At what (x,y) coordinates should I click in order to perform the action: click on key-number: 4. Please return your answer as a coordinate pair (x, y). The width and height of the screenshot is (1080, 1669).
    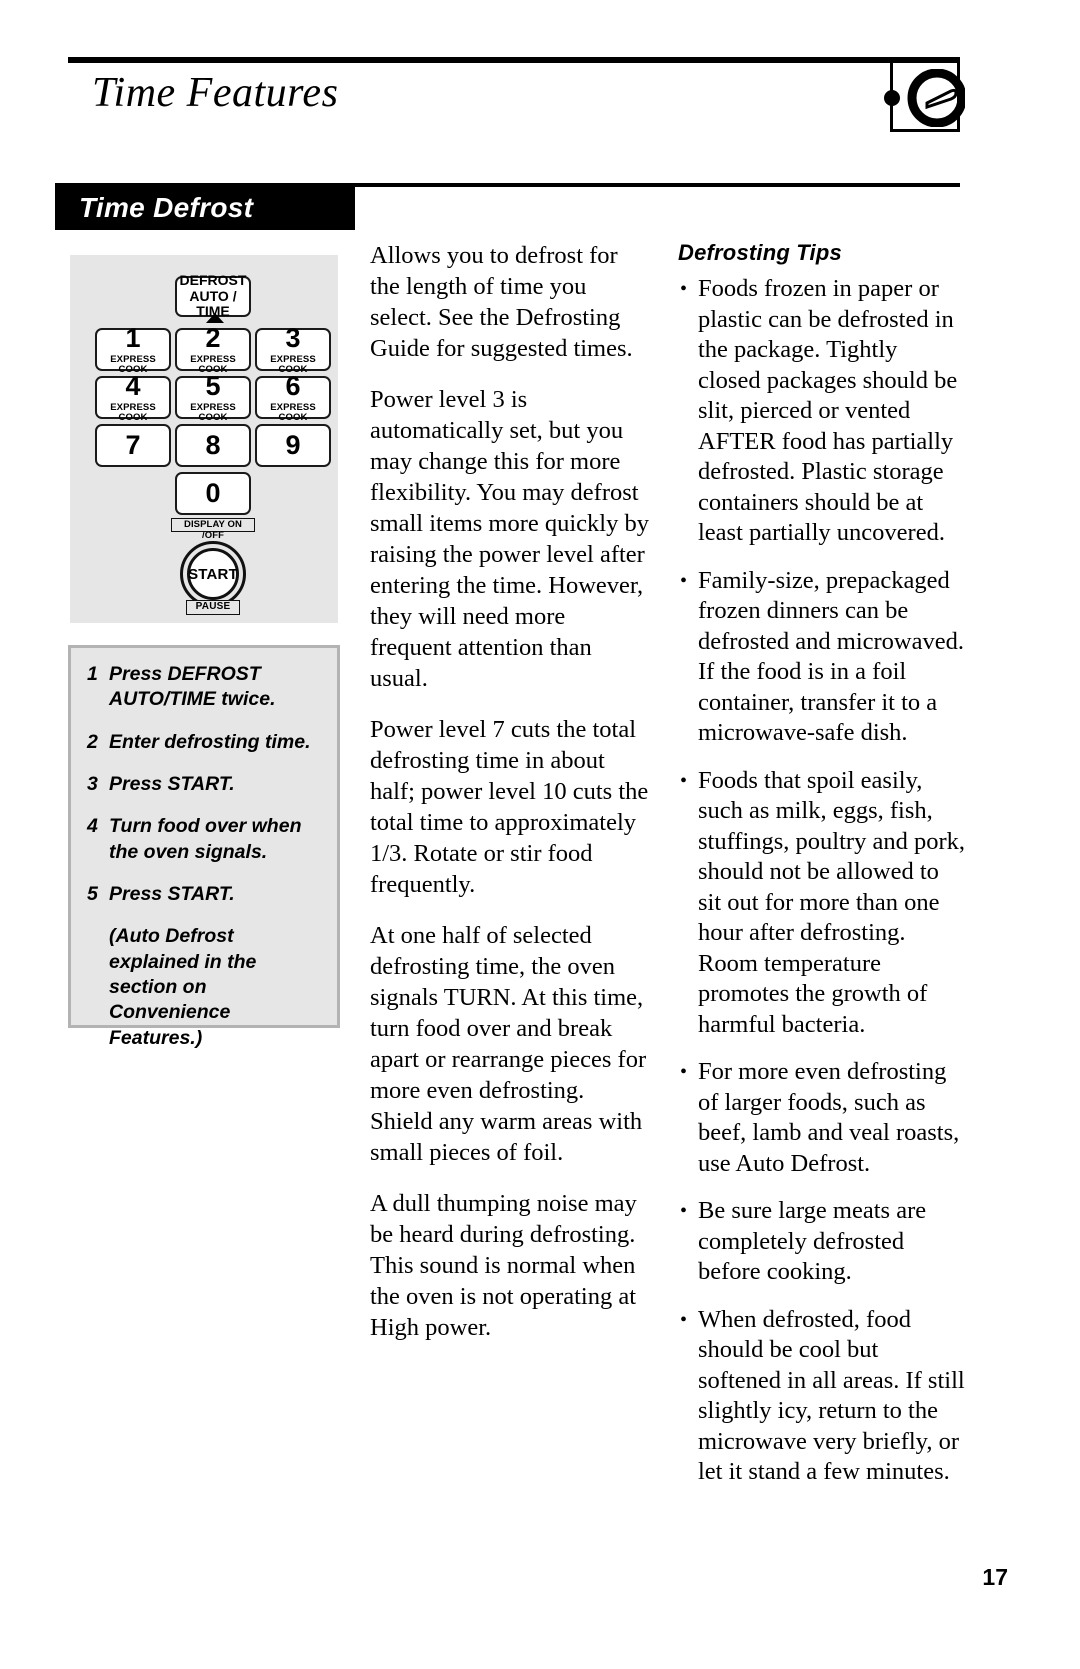
    Looking at the image, I should click on (133, 386).